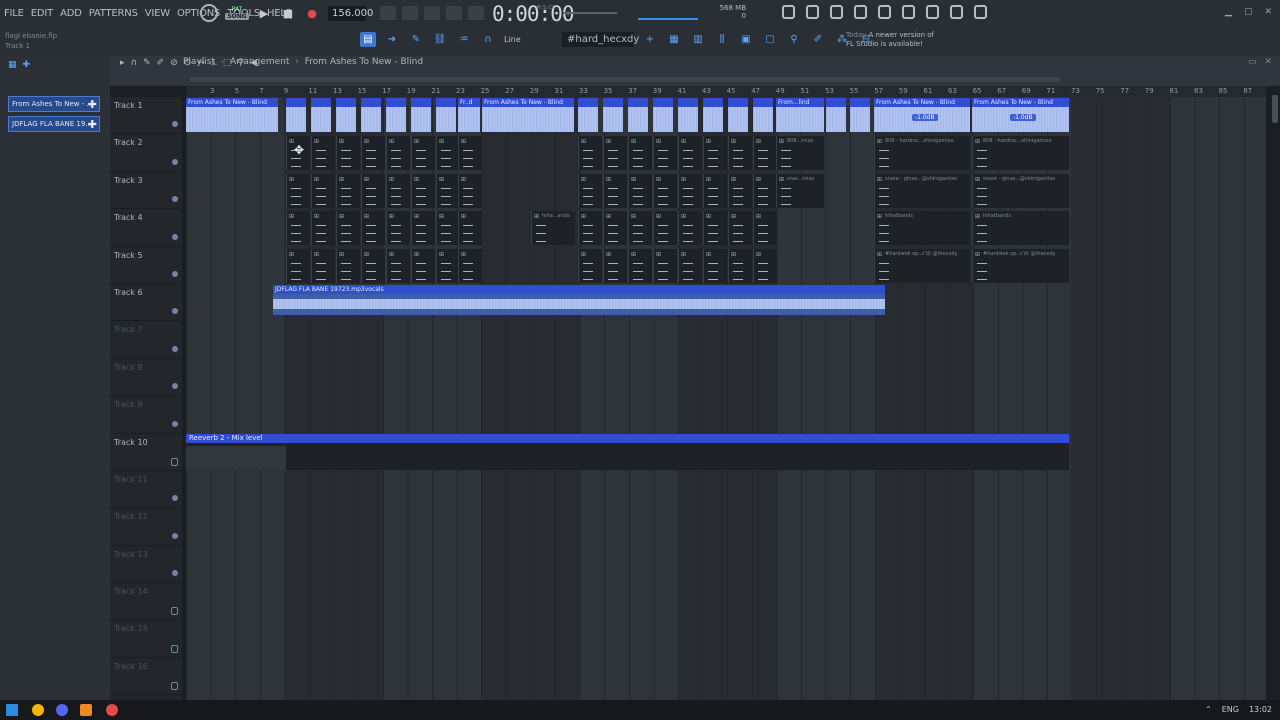  I want to click on mixer-arrow-icon: ▦, so click(12, 65).